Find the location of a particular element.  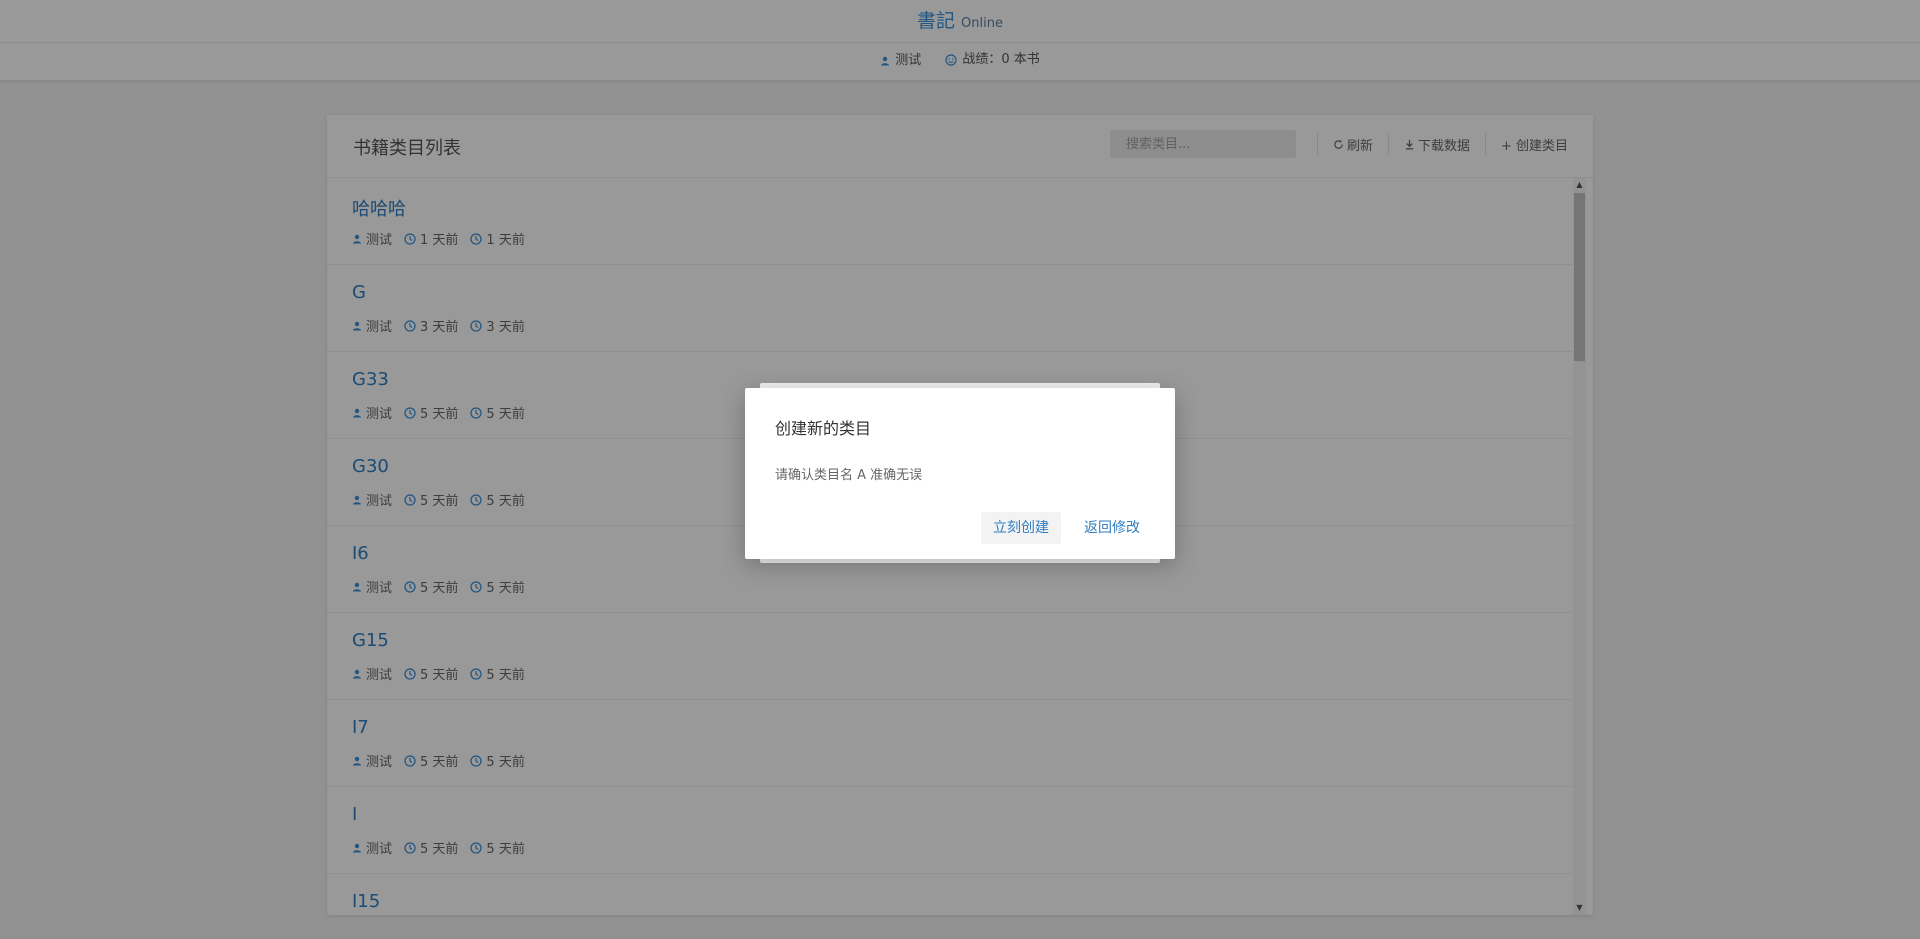

back-edit-button: 返回修改 is located at coordinates (1112, 528).